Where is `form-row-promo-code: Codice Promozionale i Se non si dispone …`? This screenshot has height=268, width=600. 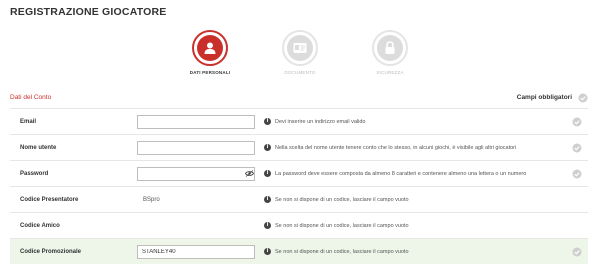 form-row-promo-code: Codice Promozionale i Se non si dispone … is located at coordinates (299, 251).